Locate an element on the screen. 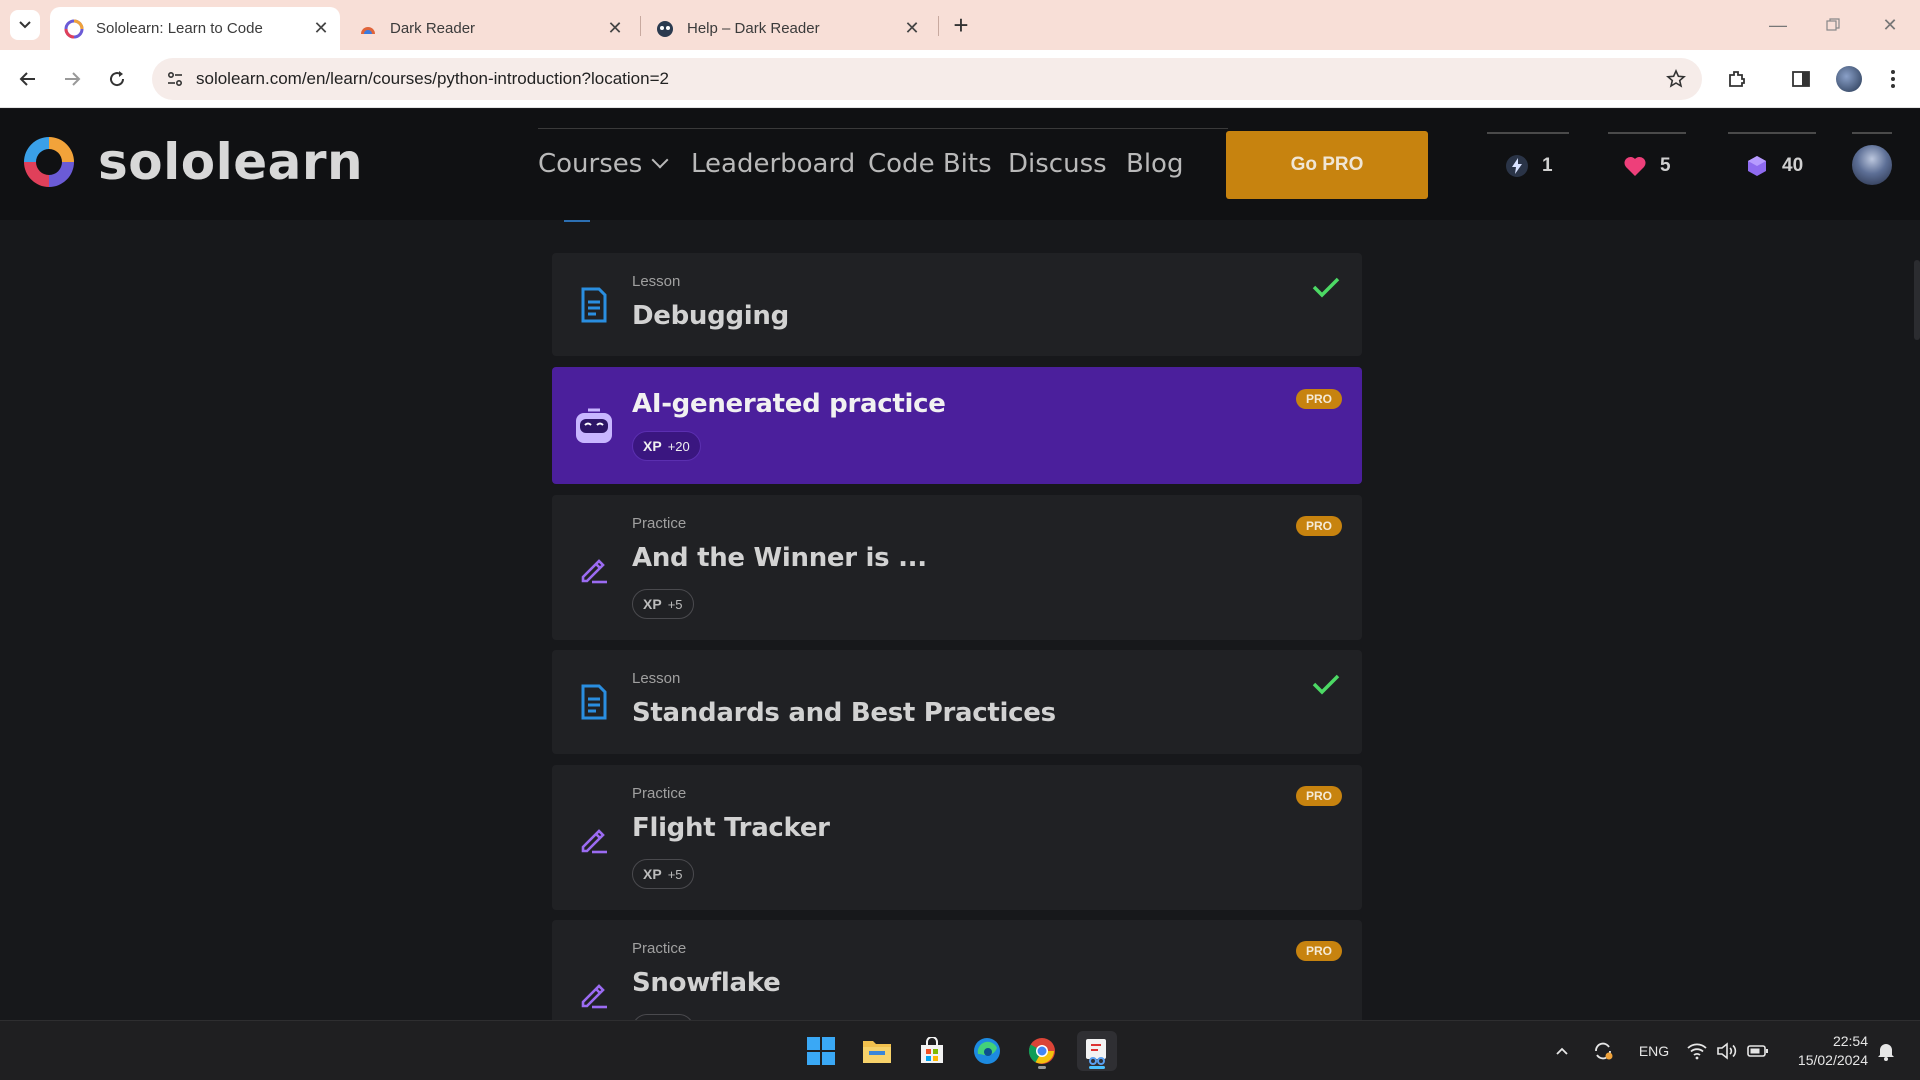  arrow-right-icon is located at coordinates (73, 79).